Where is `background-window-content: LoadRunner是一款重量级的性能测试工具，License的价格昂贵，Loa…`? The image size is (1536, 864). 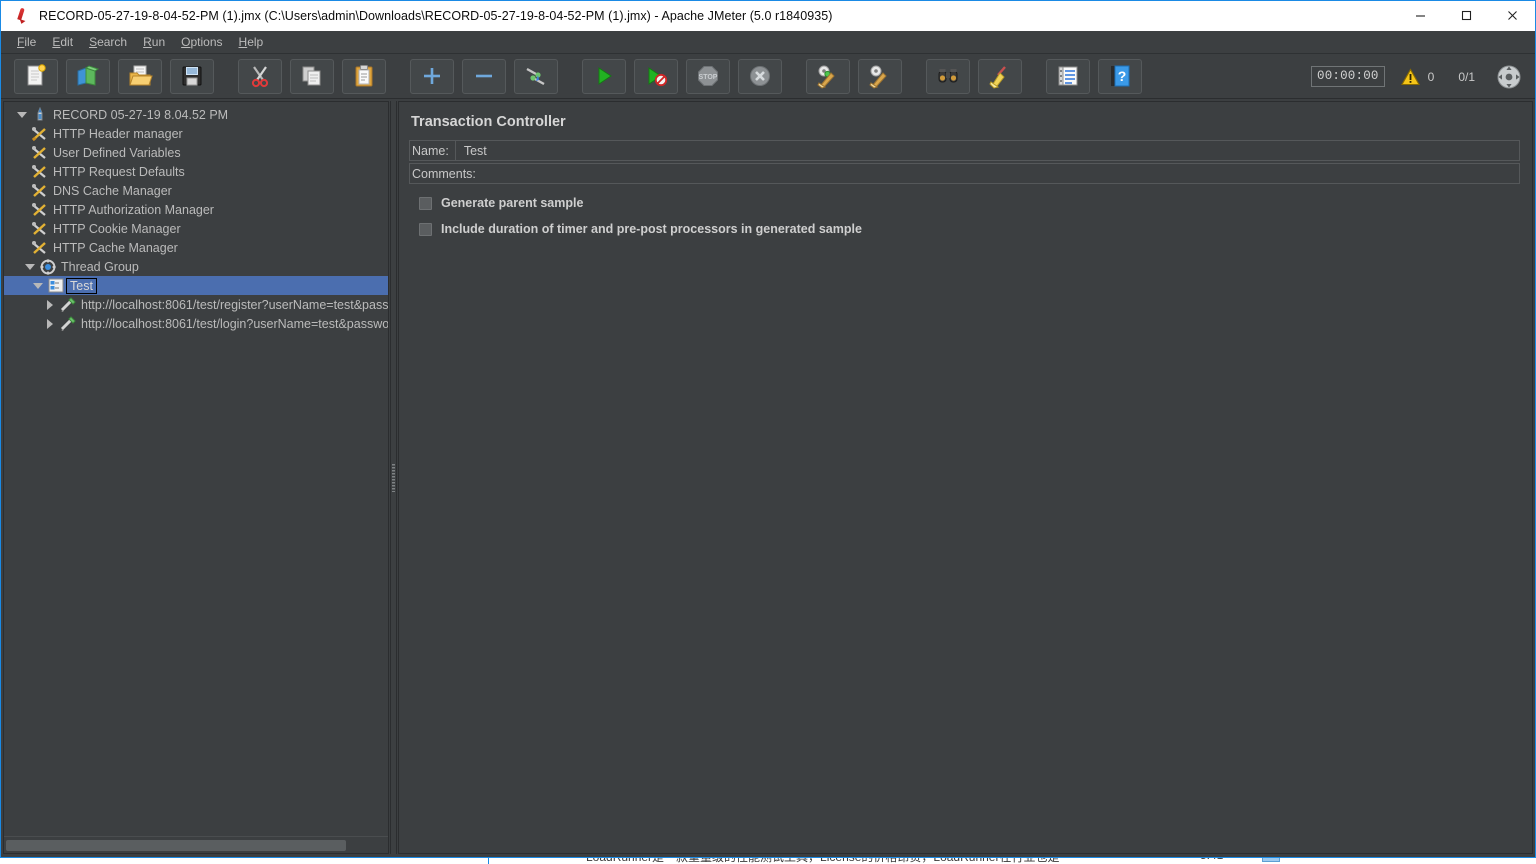 background-window-content: LoadRunner是一款重量级的性能测试工具，License的价格昂贵，Loa… is located at coordinates (768, 861).